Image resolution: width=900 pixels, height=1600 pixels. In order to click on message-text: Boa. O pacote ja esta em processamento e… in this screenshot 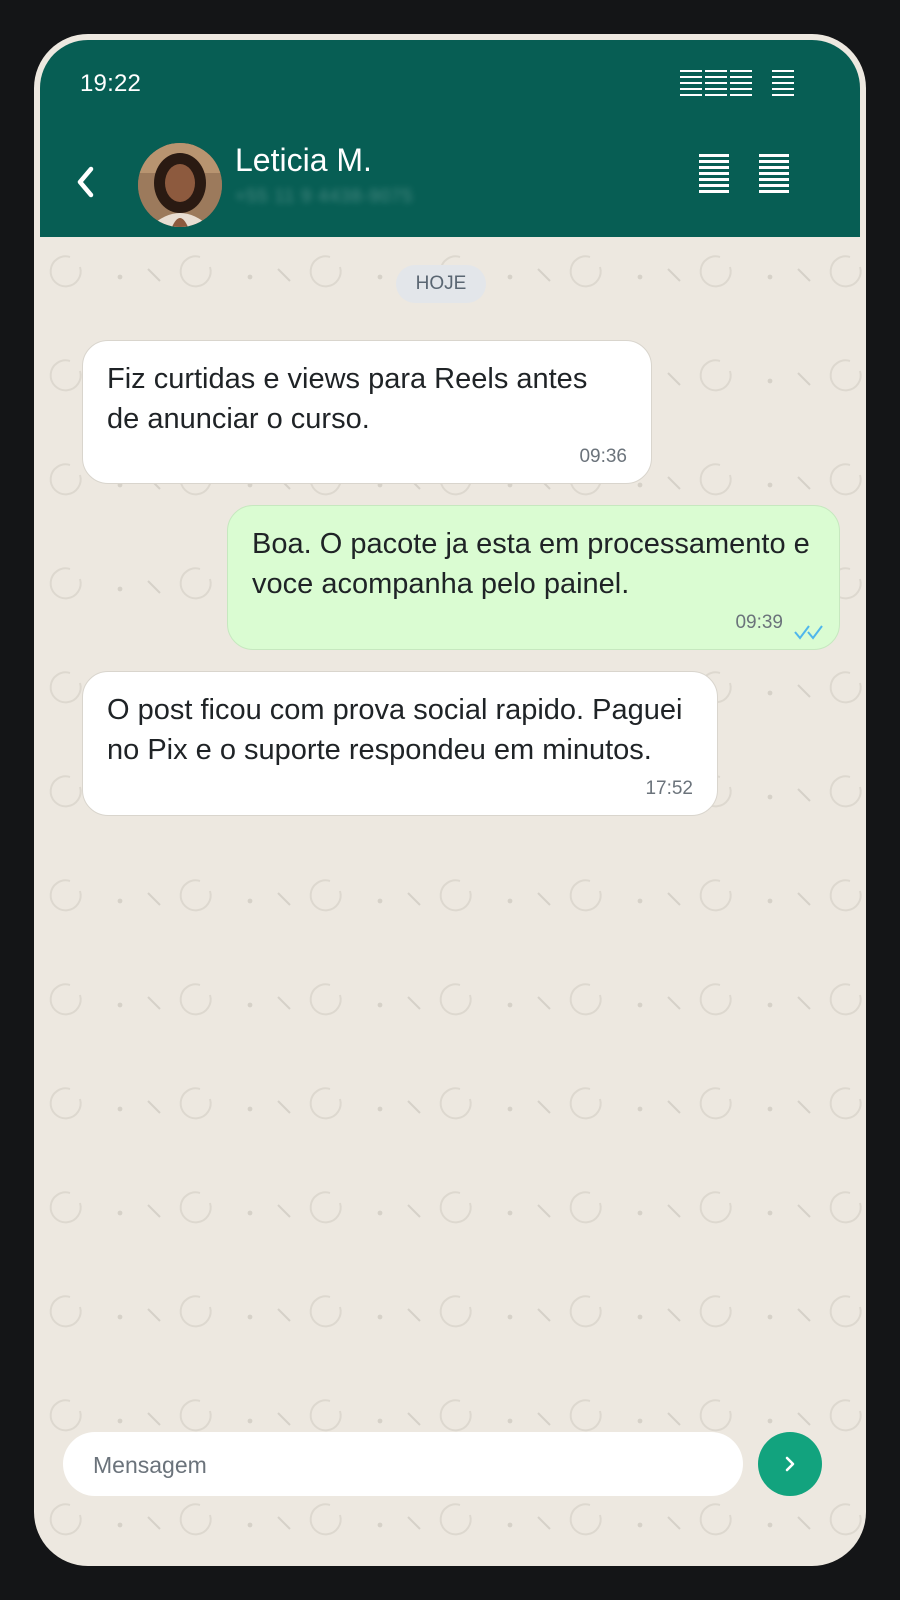, I will do `click(531, 564)`.